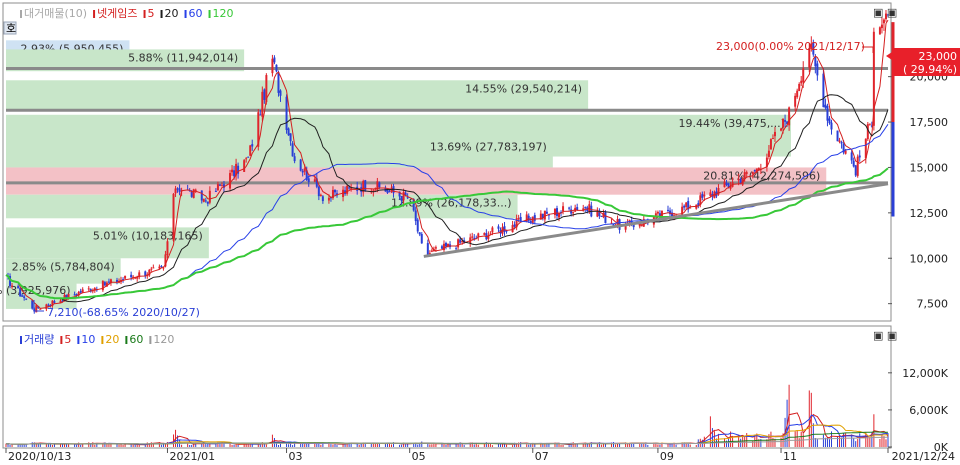 The height and width of the screenshot is (465, 960). What do you see at coordinates (929, 167) in the screenshot?
I see `price-axis-label: 15,000` at bounding box center [929, 167].